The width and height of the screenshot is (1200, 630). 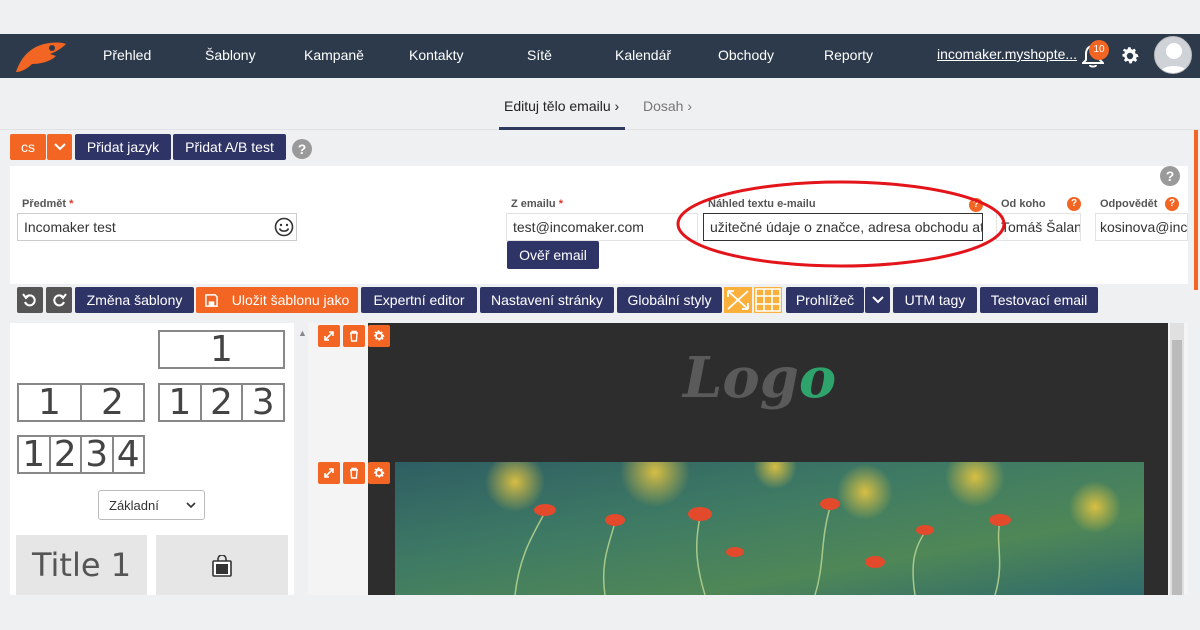 I want to click on expert-editor-button: Expertní editor, so click(x=419, y=300).